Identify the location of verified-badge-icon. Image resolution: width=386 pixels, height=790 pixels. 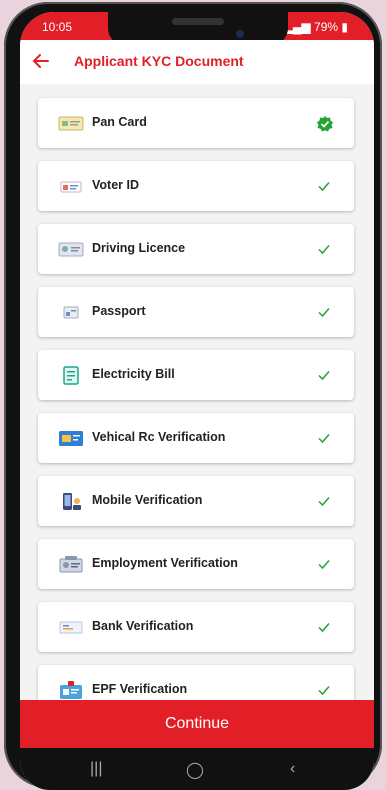
(324, 123).